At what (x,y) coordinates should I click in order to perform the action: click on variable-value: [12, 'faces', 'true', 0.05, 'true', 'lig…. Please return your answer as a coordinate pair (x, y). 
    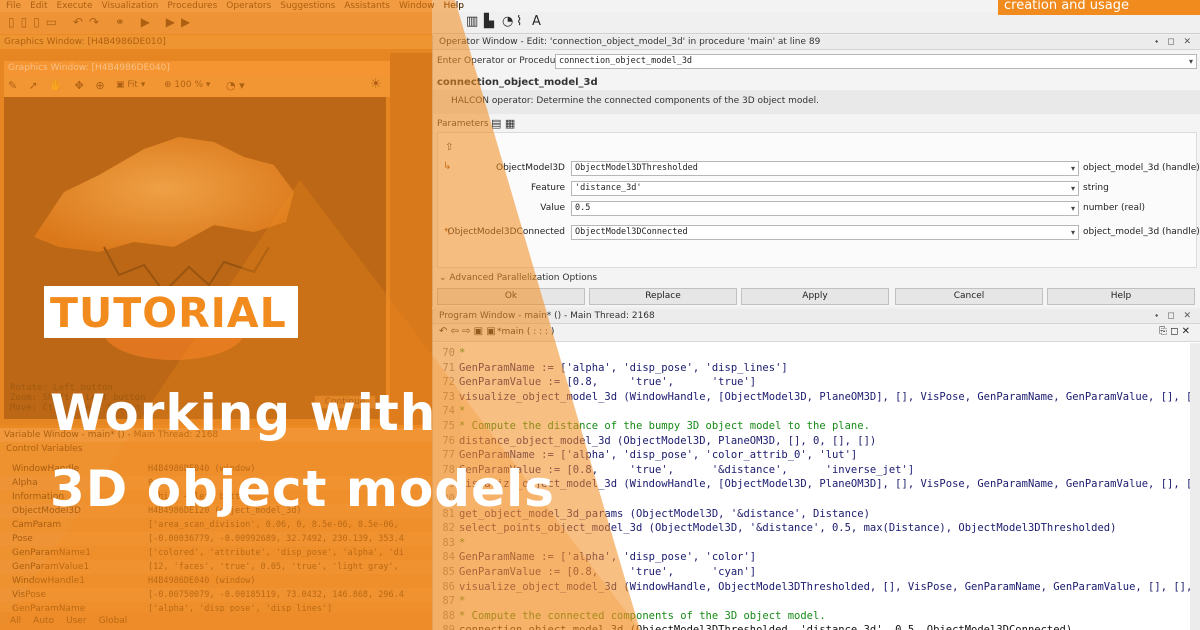
    Looking at the image, I should click on (273, 567).